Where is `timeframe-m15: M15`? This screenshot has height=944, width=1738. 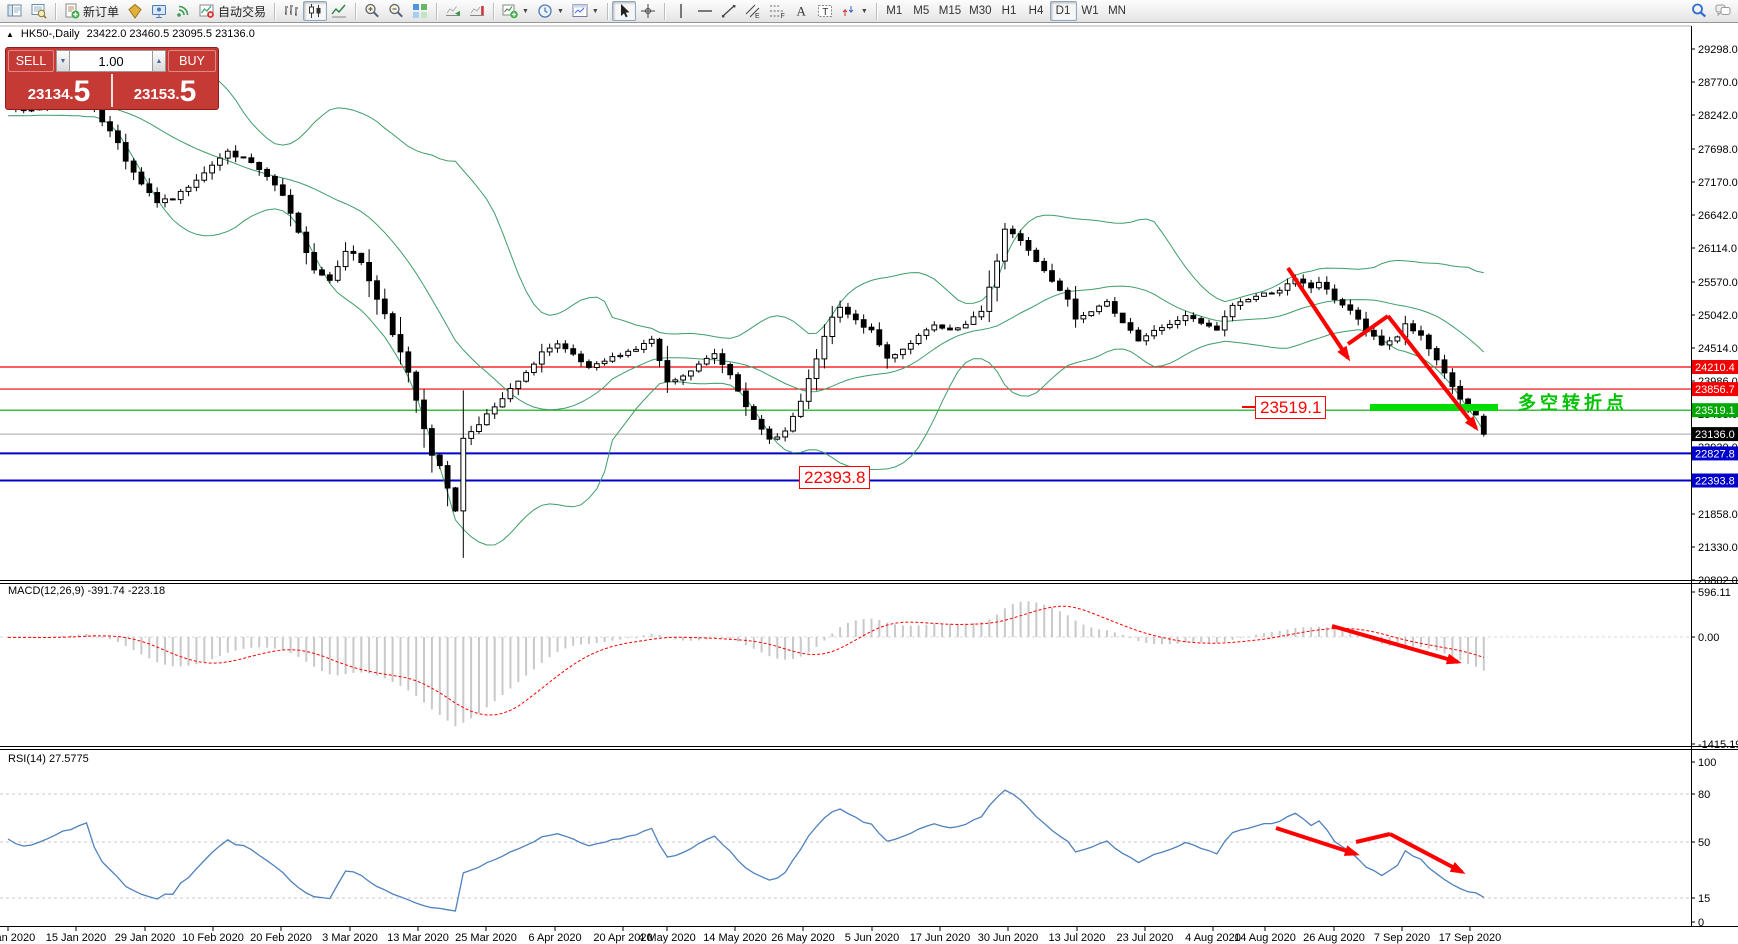 timeframe-m15: M15 is located at coordinates (950, 11).